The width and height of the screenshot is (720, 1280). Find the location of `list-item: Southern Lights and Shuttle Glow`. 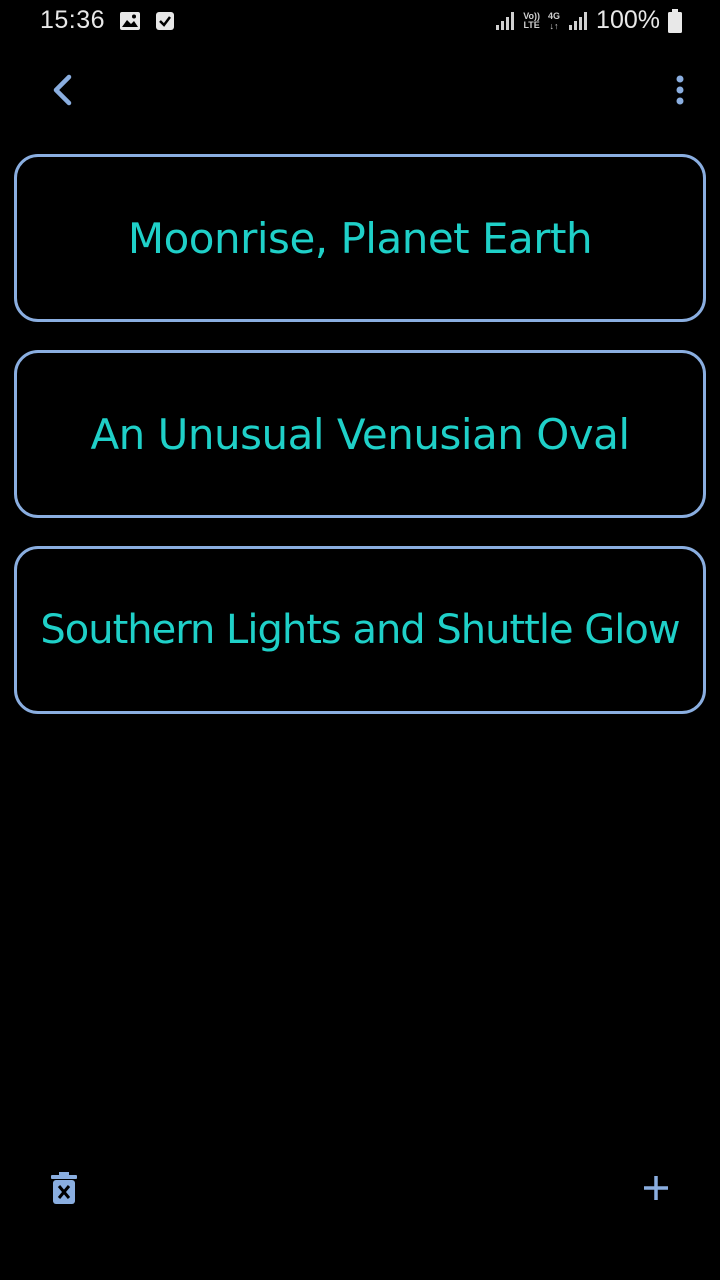

list-item: Southern Lights and Shuttle Glow is located at coordinates (360, 630).